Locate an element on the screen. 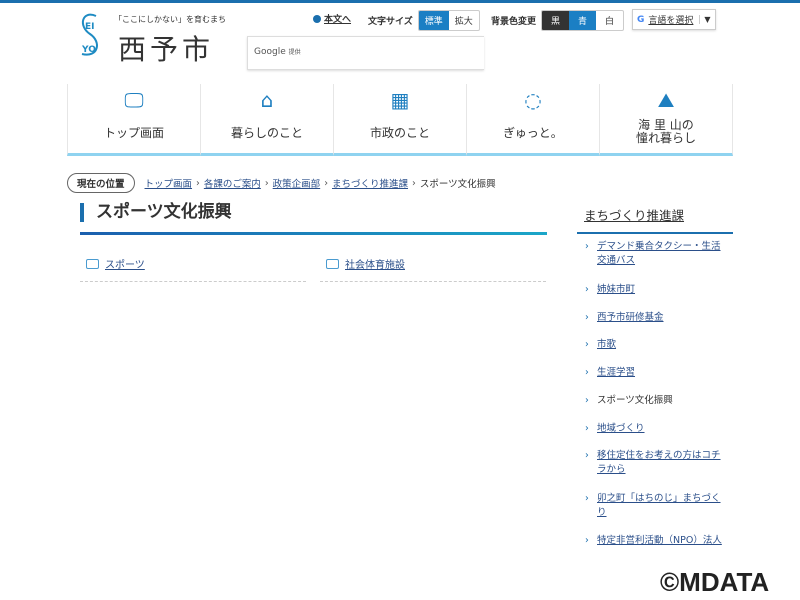 The height and width of the screenshot is (600, 800). font-size-control: 文字サイズ 標準 拡大 is located at coordinates (424, 20).